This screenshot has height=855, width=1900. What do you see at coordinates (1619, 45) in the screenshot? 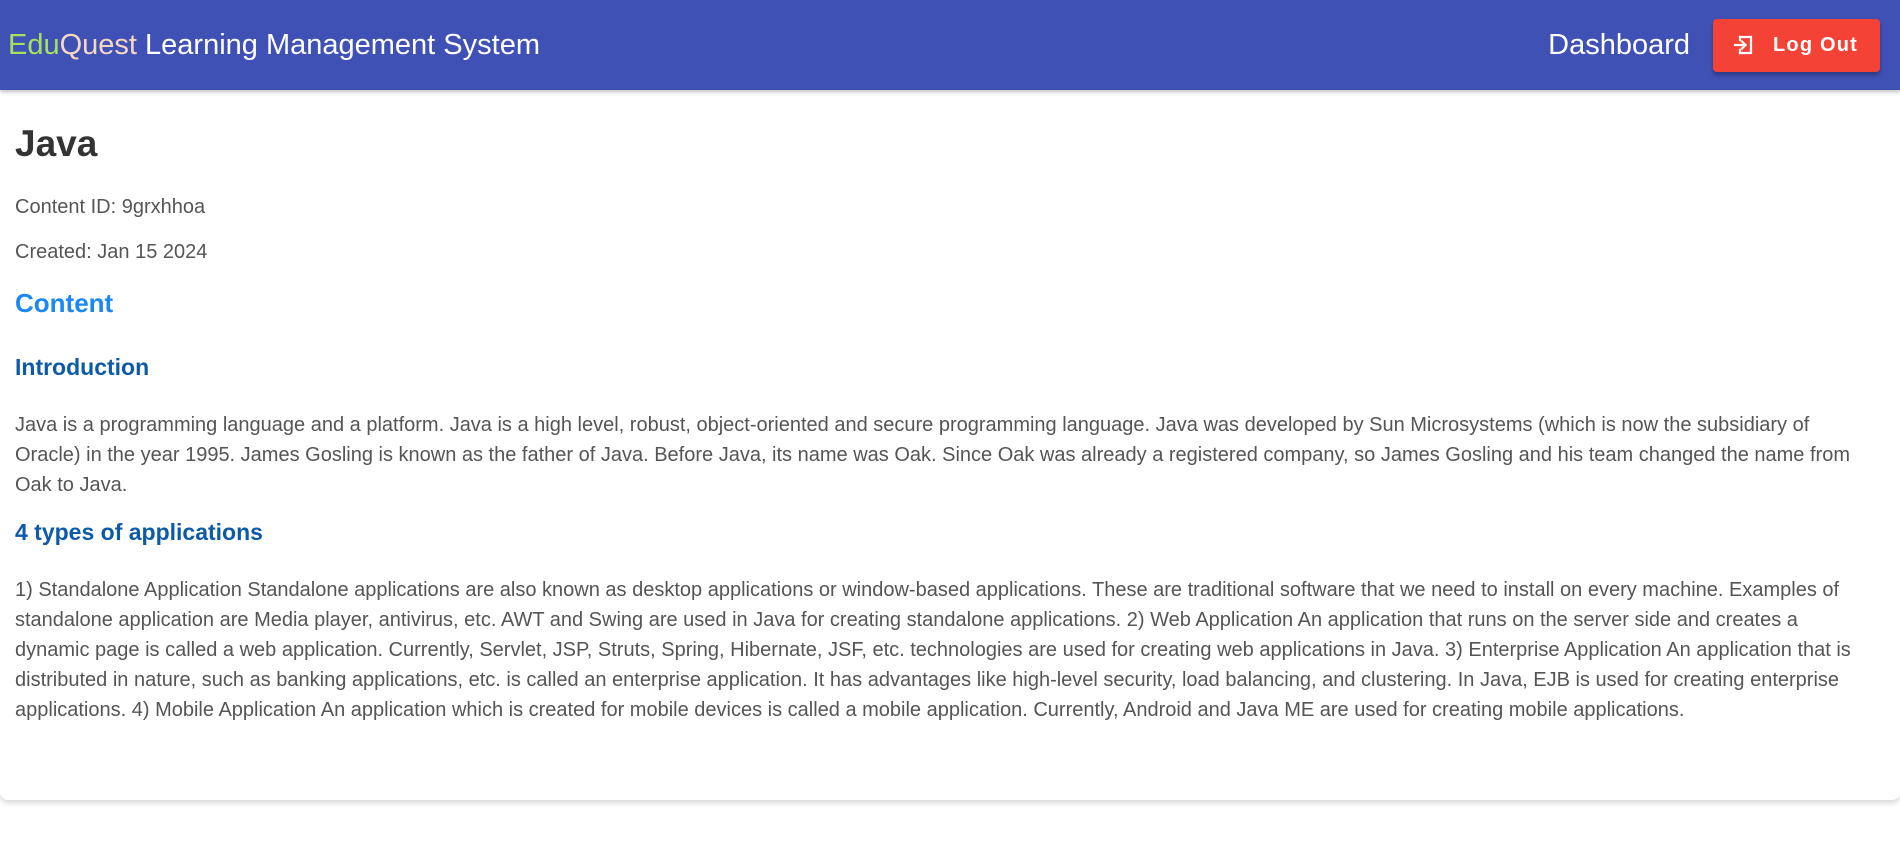
I see `dashboard-link: Dashboard` at bounding box center [1619, 45].